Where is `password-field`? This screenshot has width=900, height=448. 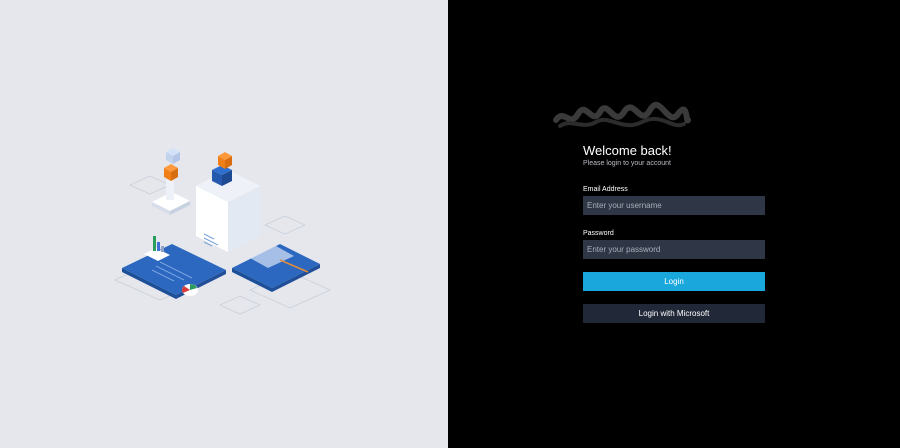
password-field is located at coordinates (674, 249).